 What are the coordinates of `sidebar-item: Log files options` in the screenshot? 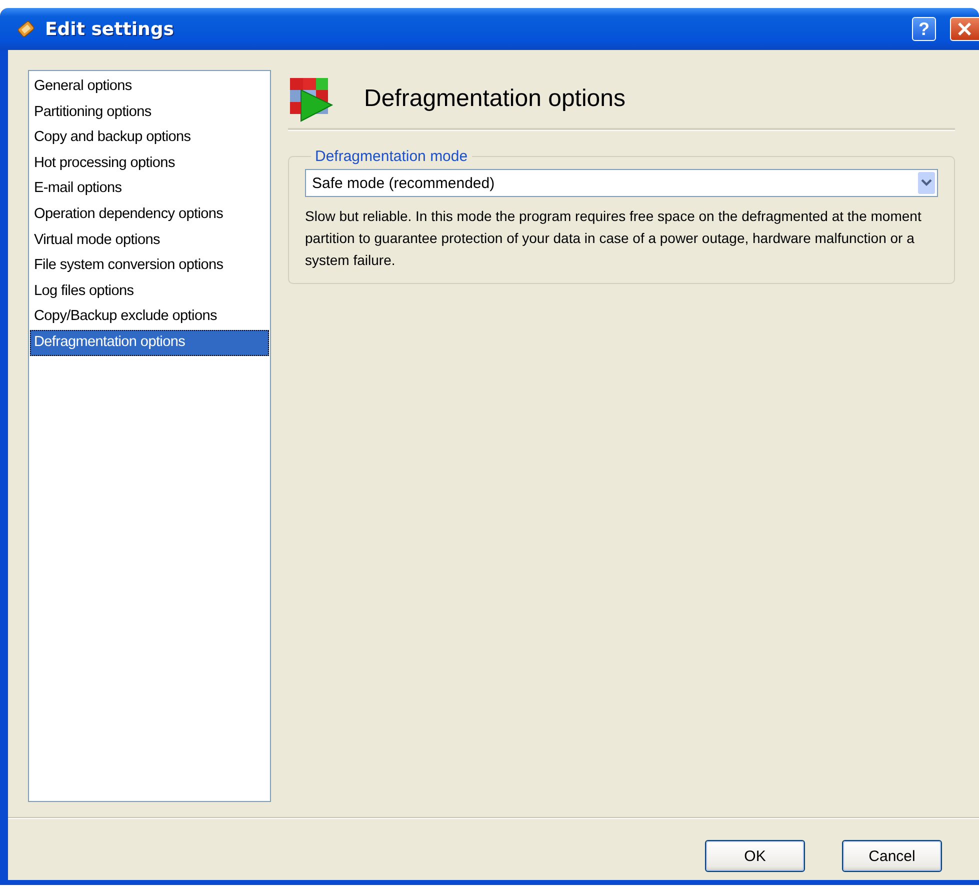 It's located at (149, 291).